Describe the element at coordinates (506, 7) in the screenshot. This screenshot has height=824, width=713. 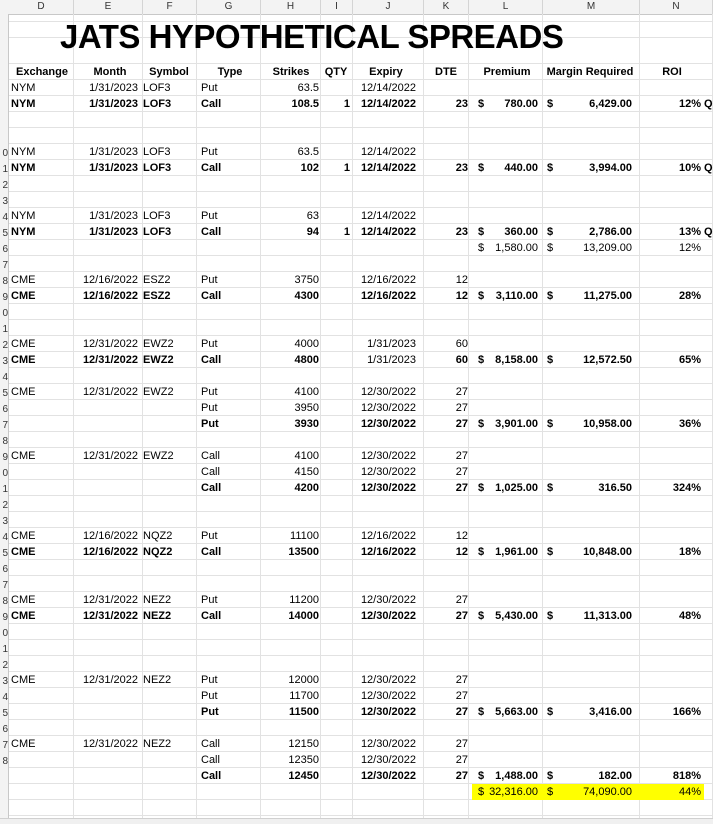
I see `column-header-l: L` at that location.